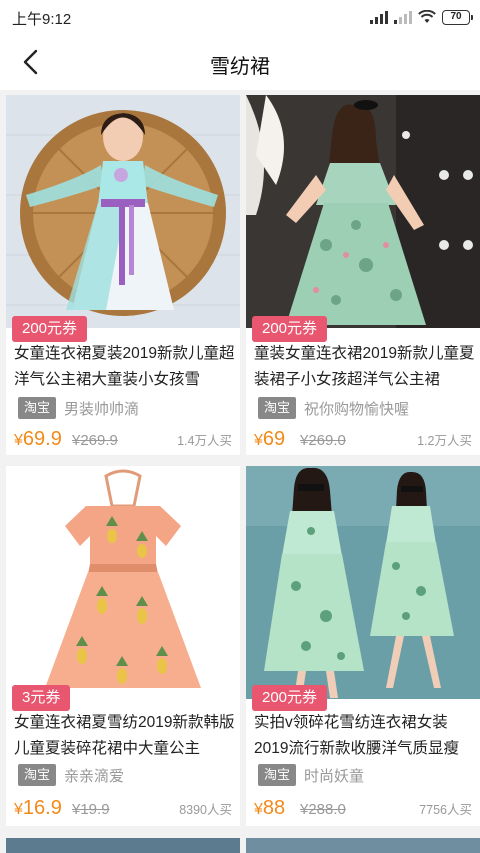 The width and height of the screenshot is (480, 853). Describe the element at coordinates (123, 808) in the screenshot. I see `price-row: ¥16.9 ¥19.9 8390人买` at that location.